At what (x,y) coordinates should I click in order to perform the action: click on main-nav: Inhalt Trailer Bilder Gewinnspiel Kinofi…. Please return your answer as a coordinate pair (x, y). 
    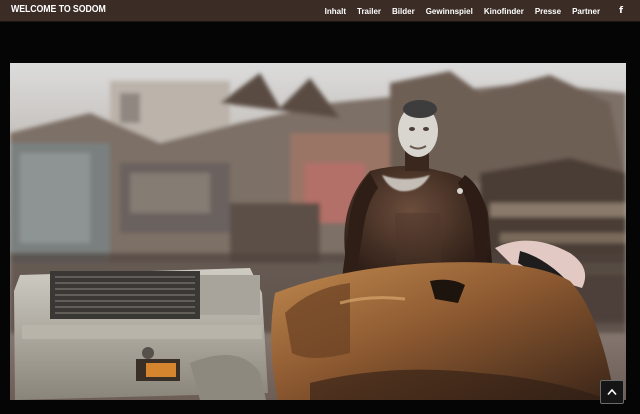
    Looking at the image, I should click on (482, 11).